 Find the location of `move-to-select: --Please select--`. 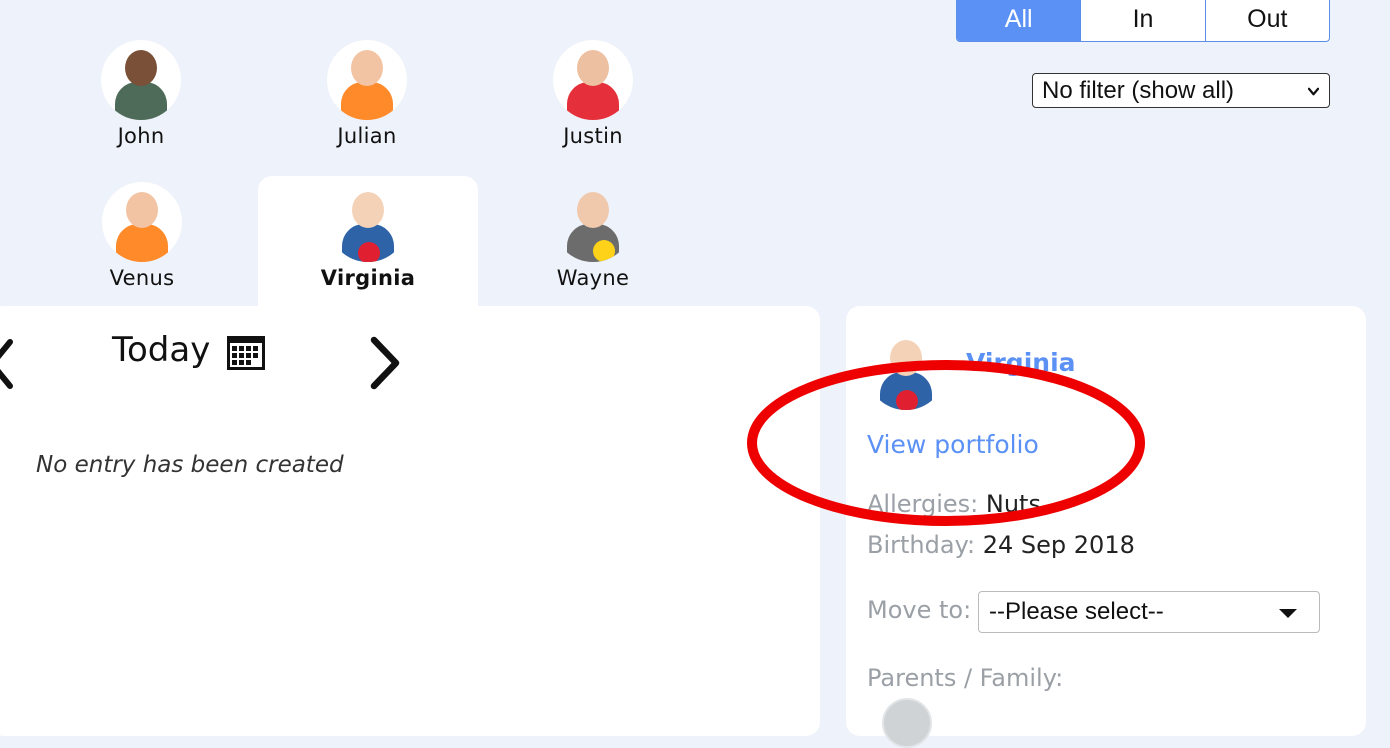

move-to-select: --Please select-- is located at coordinates (1149, 612).